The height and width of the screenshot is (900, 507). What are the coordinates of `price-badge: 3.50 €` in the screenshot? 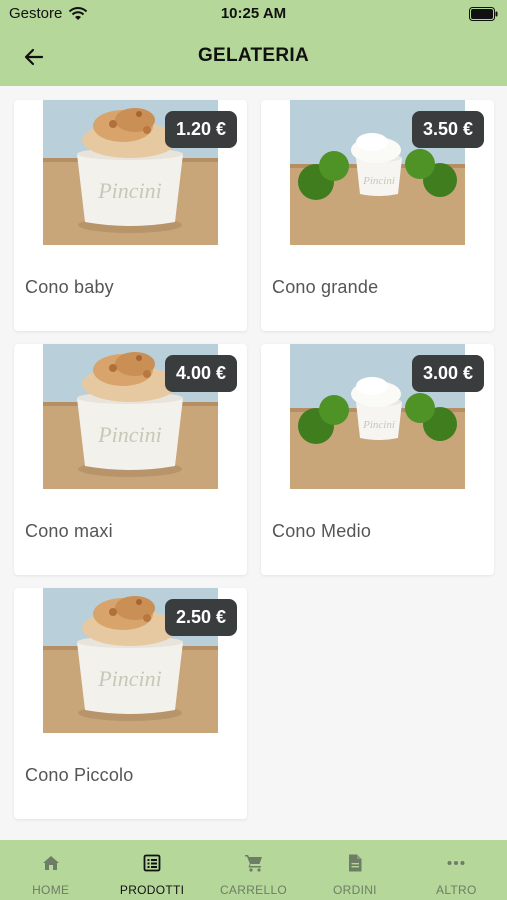 It's located at (447, 129).